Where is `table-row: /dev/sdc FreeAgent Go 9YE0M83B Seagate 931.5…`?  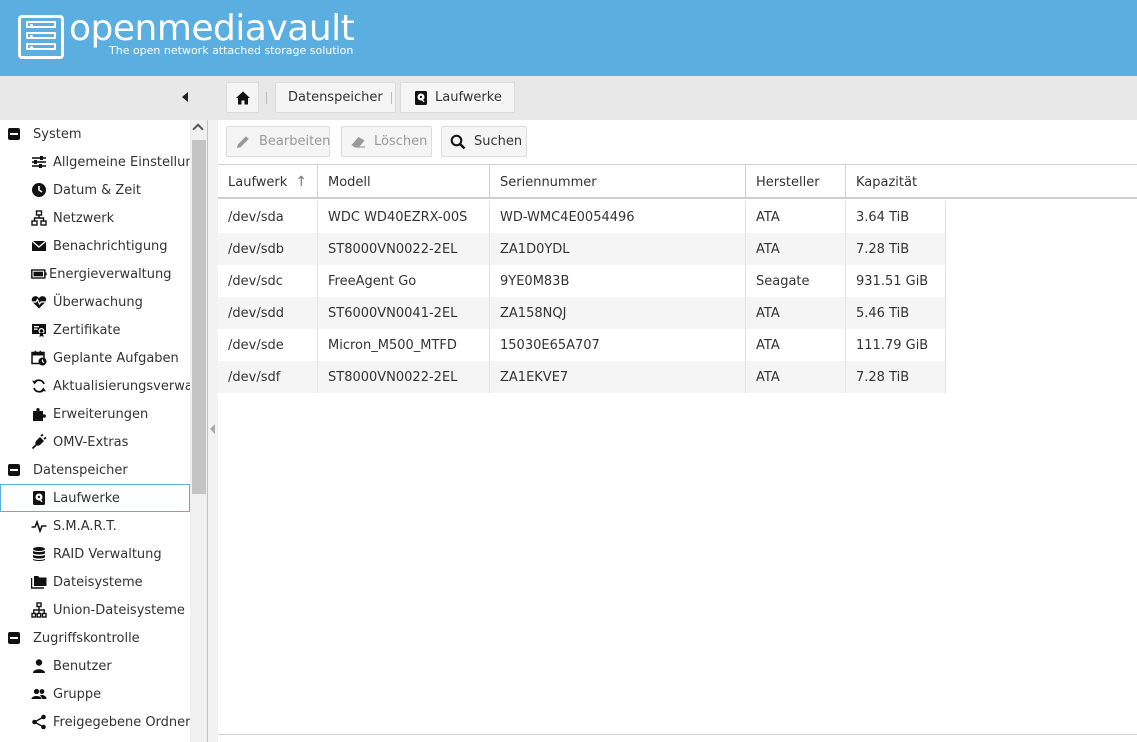
table-row: /dev/sdc FreeAgent Go 9YE0M83B Seagate 931.5… is located at coordinates (582, 281).